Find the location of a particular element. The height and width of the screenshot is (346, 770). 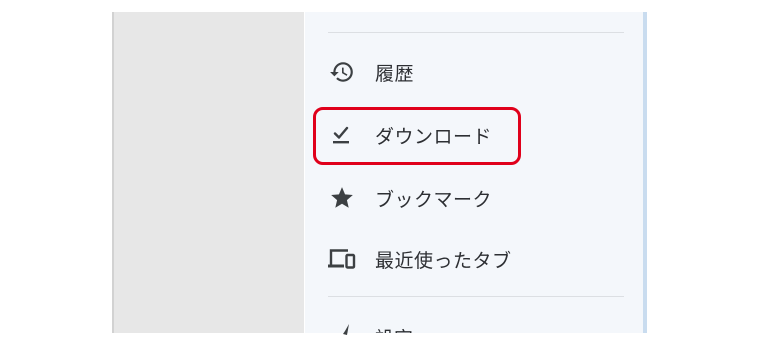

devices-icon is located at coordinates (342, 259).